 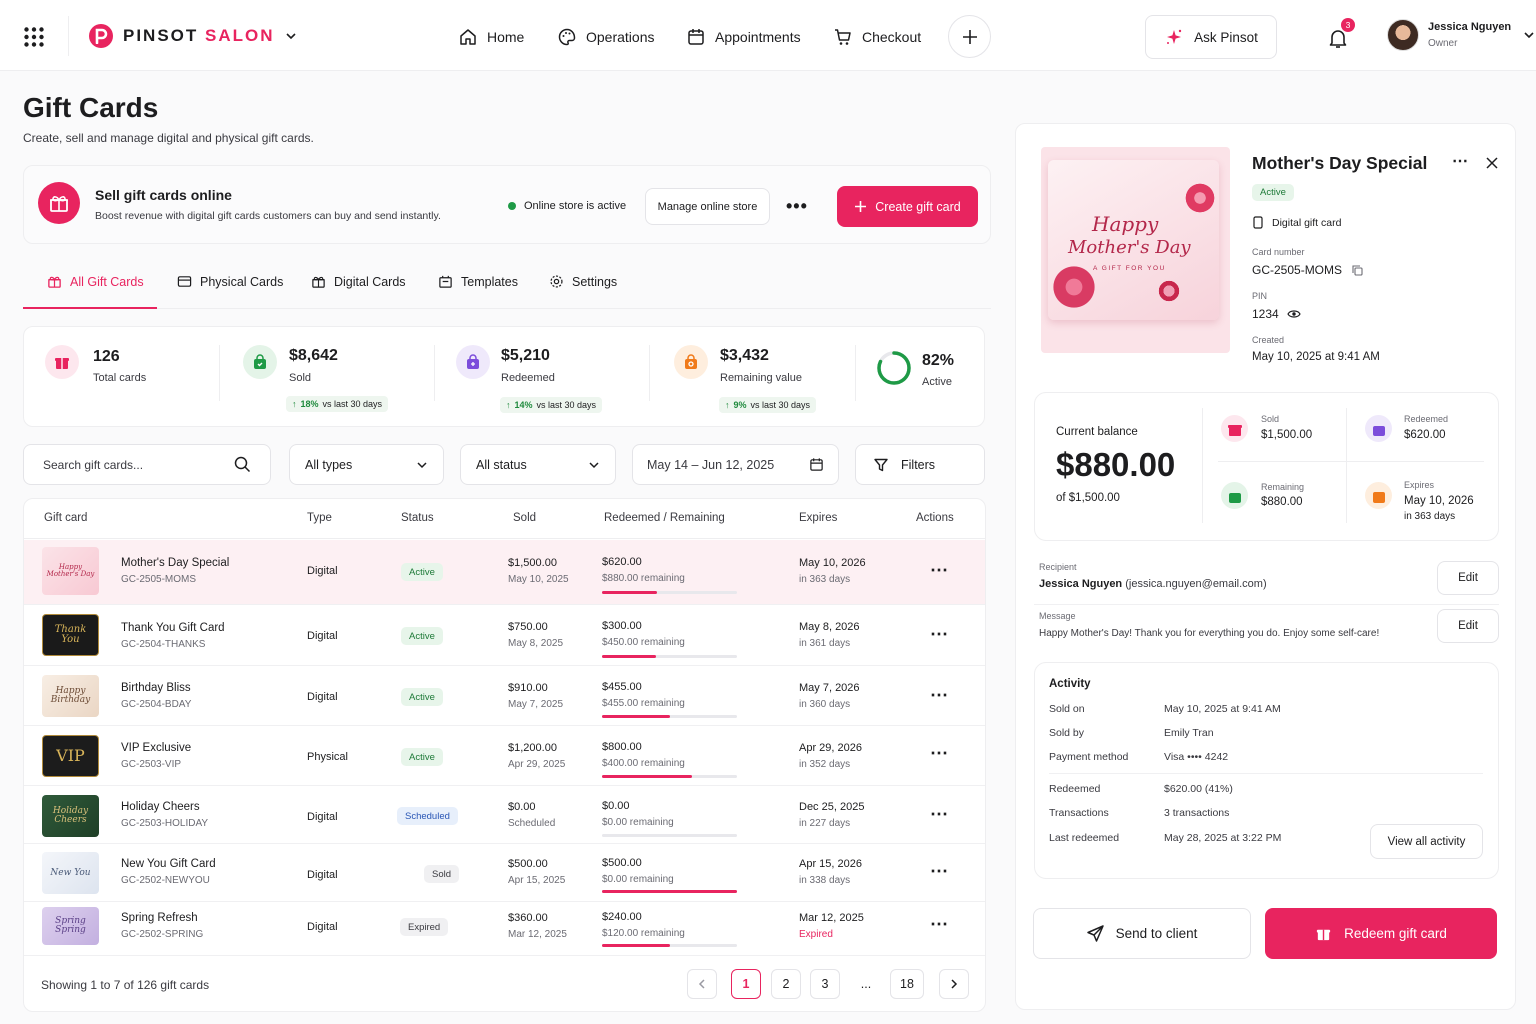 I want to click on filters-button: Filters, so click(x=920, y=464).